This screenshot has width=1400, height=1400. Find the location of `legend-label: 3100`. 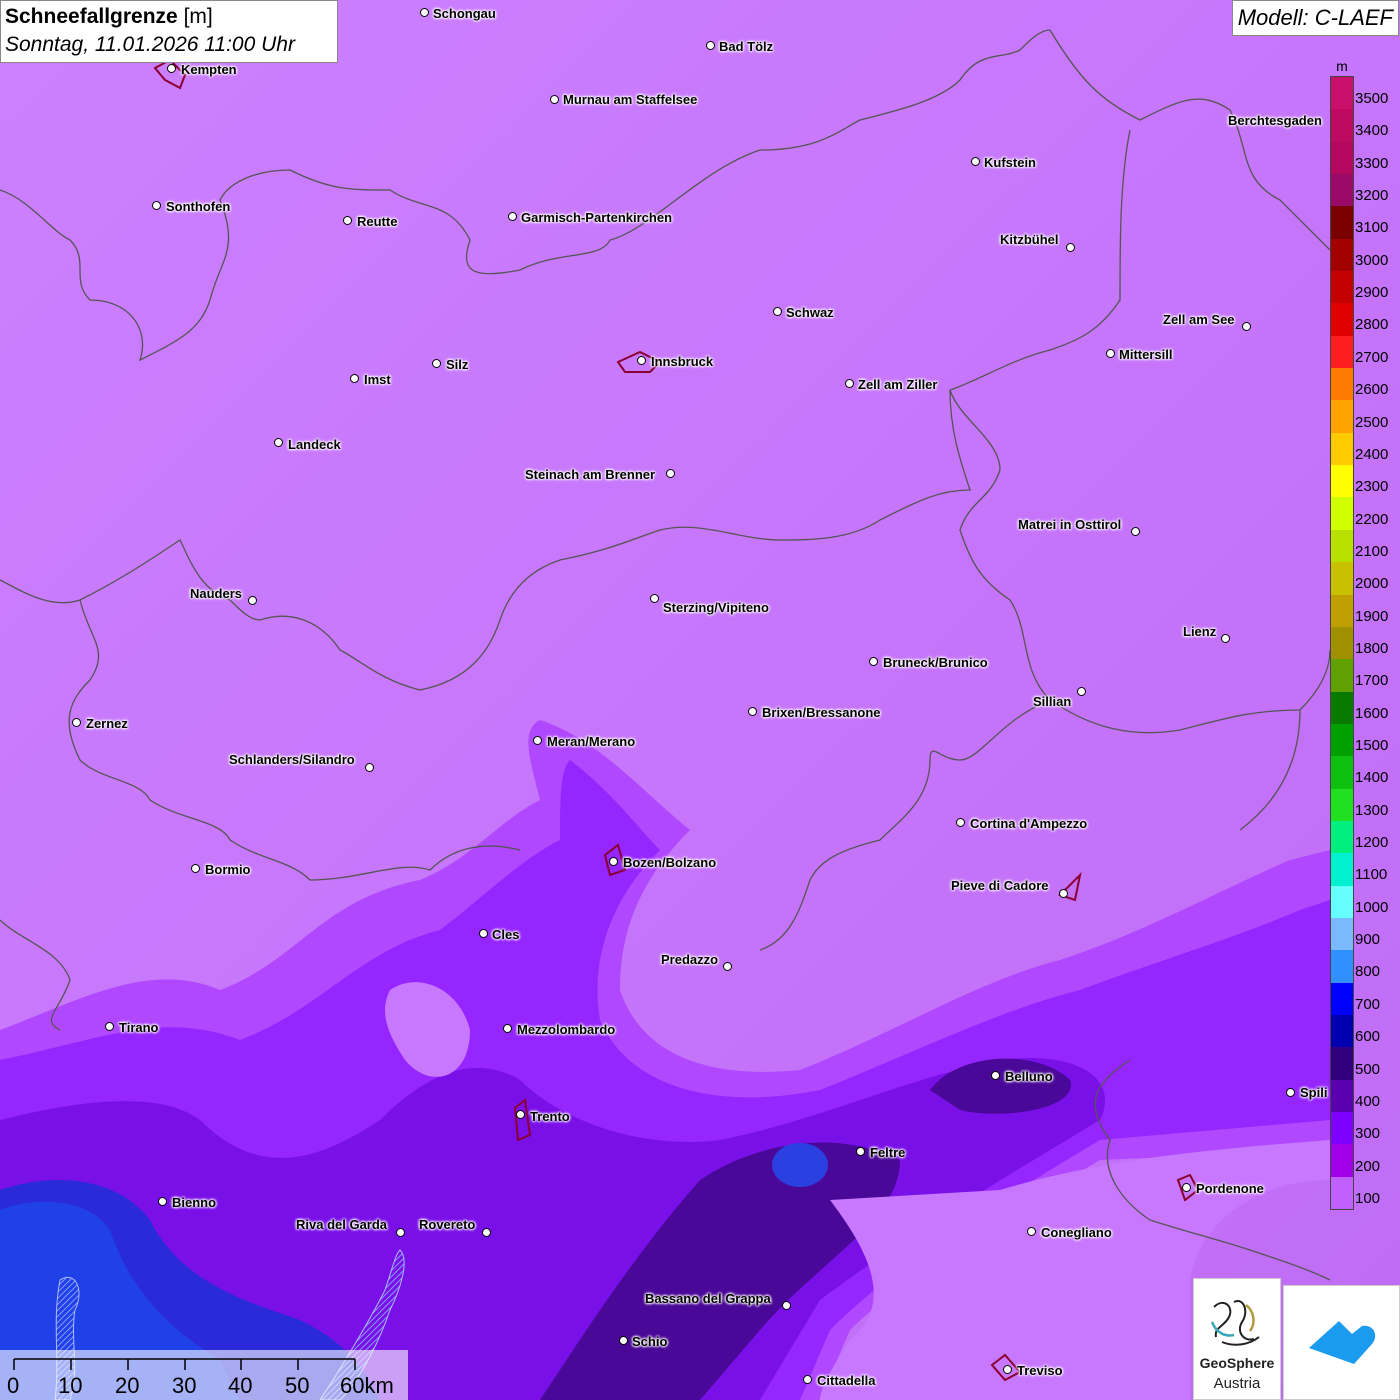

legend-label: 3100 is located at coordinates (1372, 228).